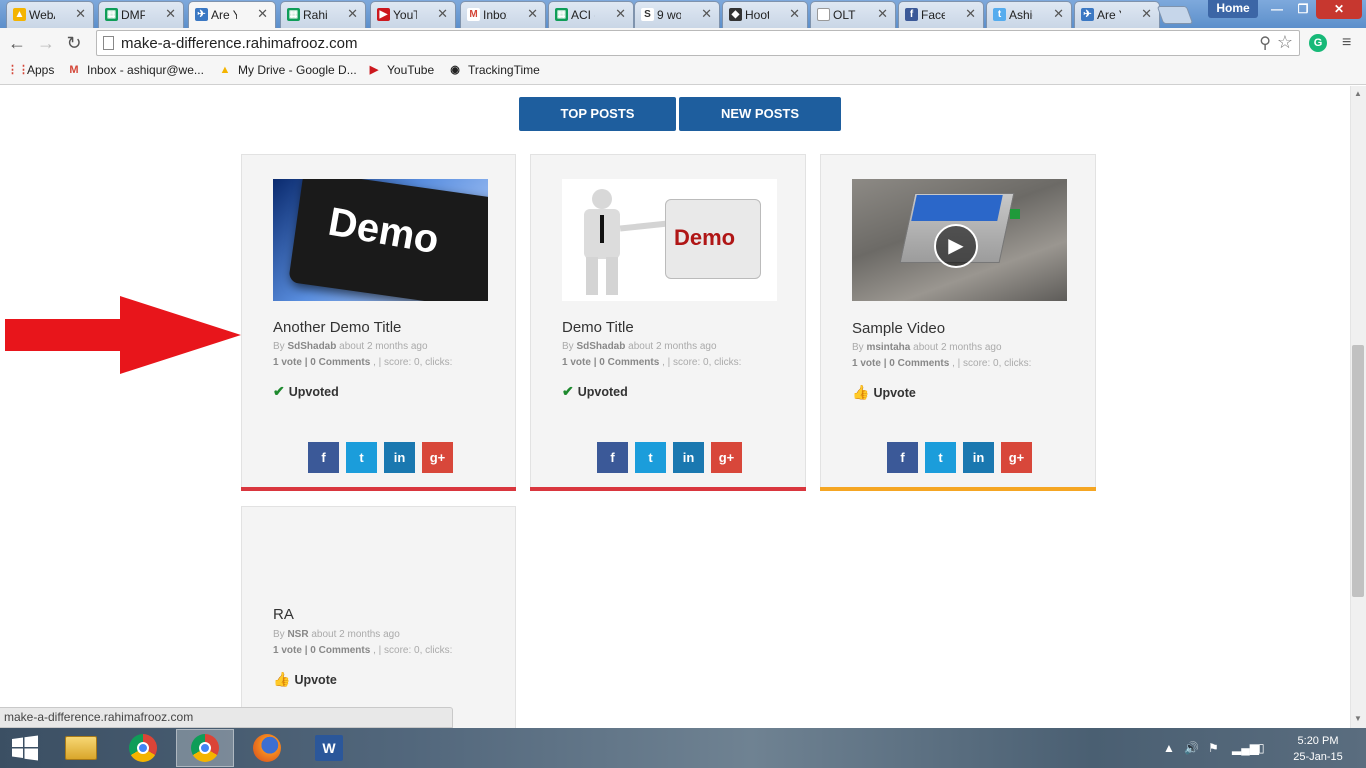  I want to click on minimize-button: —, so click(1277, 9).